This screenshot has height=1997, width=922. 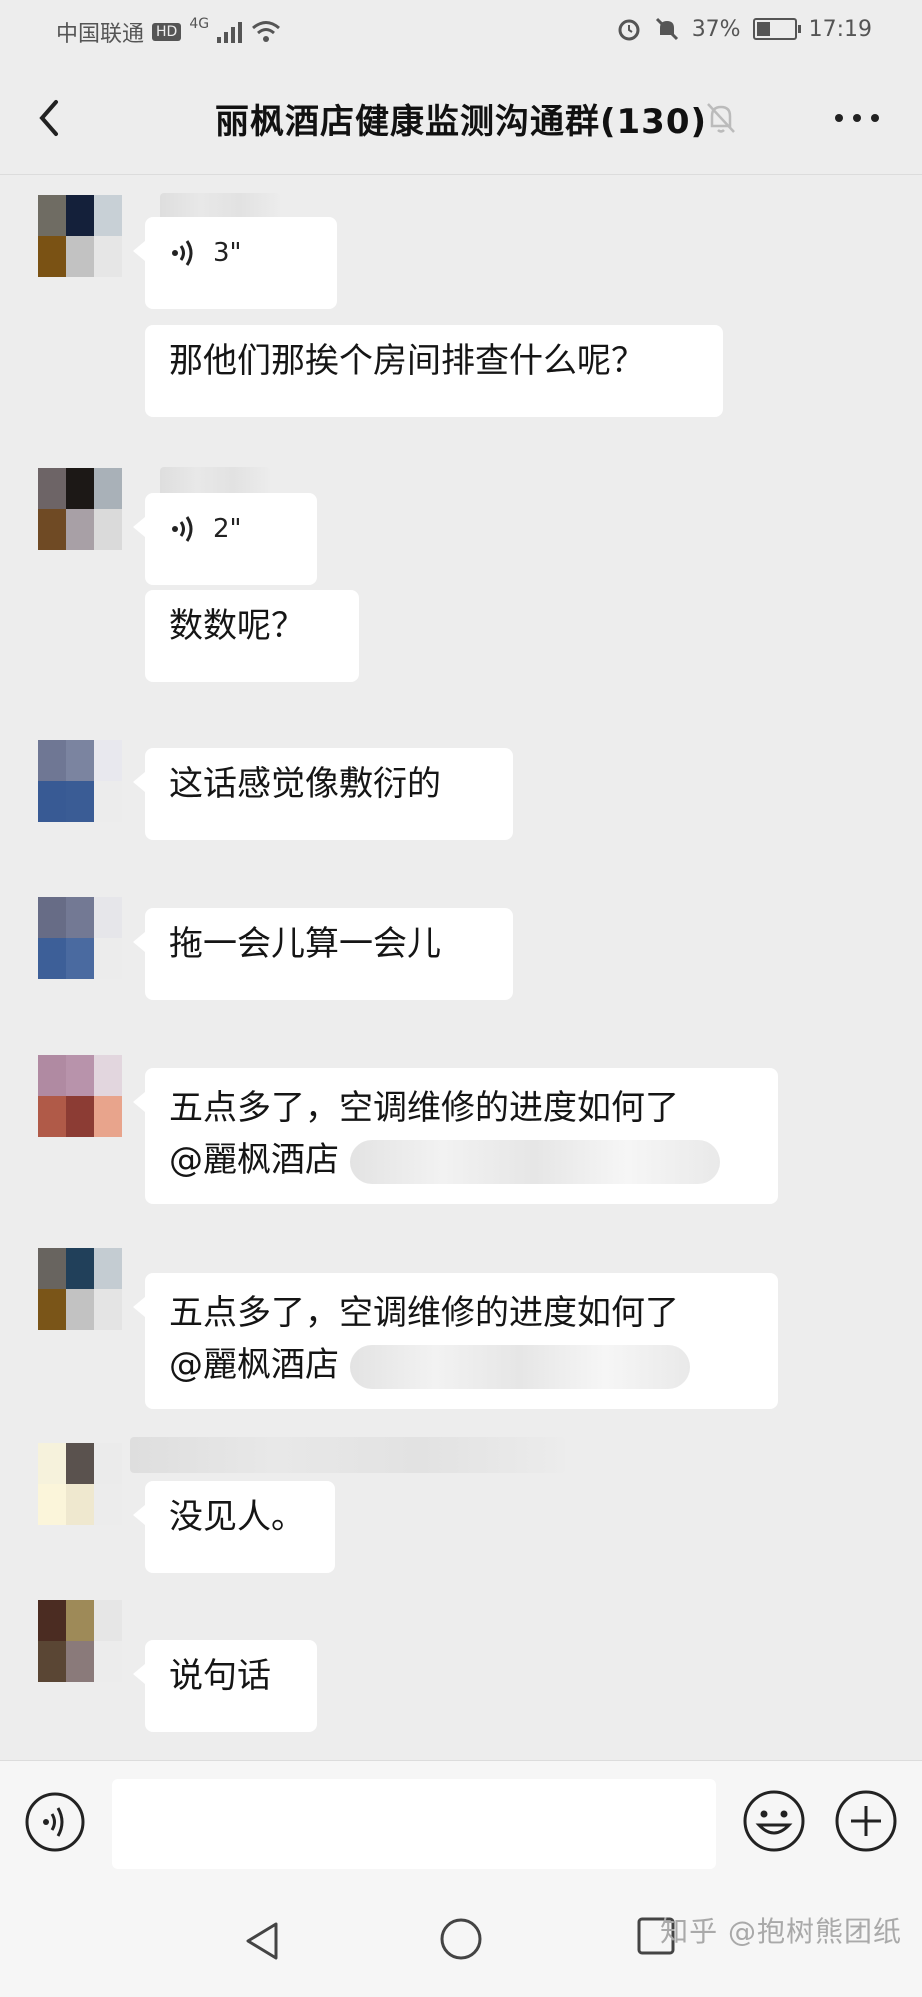 What do you see at coordinates (781, 1931) in the screenshot?
I see `watermark: 知乎 @抱树熊团纸` at bounding box center [781, 1931].